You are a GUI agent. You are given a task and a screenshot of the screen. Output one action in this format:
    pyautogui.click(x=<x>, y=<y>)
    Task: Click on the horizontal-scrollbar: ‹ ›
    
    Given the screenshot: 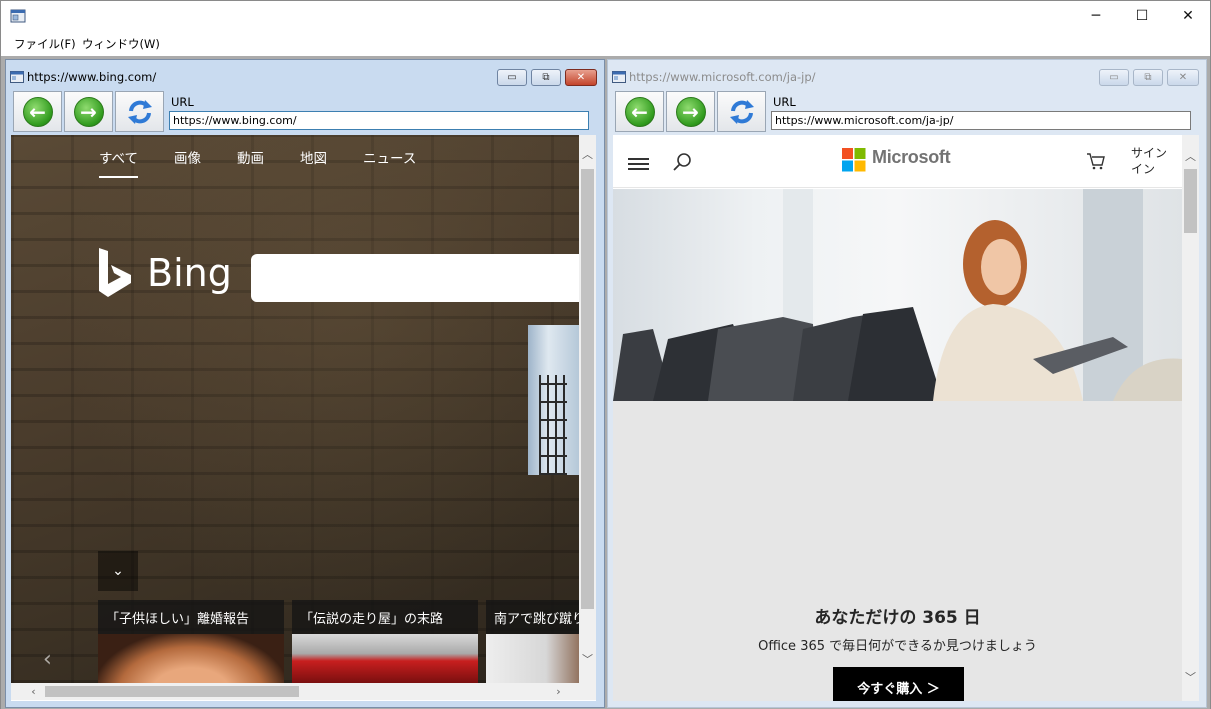 What is the action you would take?
    pyautogui.click(x=303, y=691)
    